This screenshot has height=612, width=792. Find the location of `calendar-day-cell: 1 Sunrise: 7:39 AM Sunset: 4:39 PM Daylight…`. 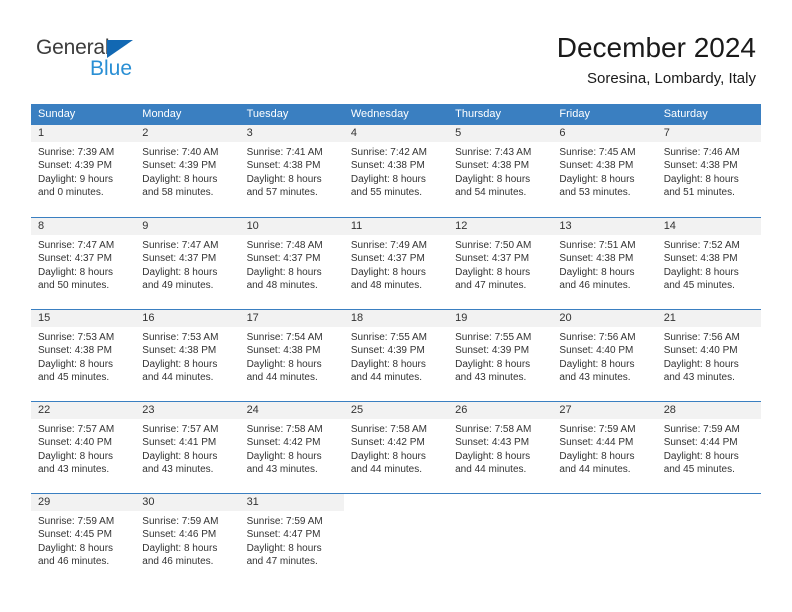

calendar-day-cell: 1 Sunrise: 7:39 AM Sunset: 4:39 PM Daylight… is located at coordinates (83, 168).